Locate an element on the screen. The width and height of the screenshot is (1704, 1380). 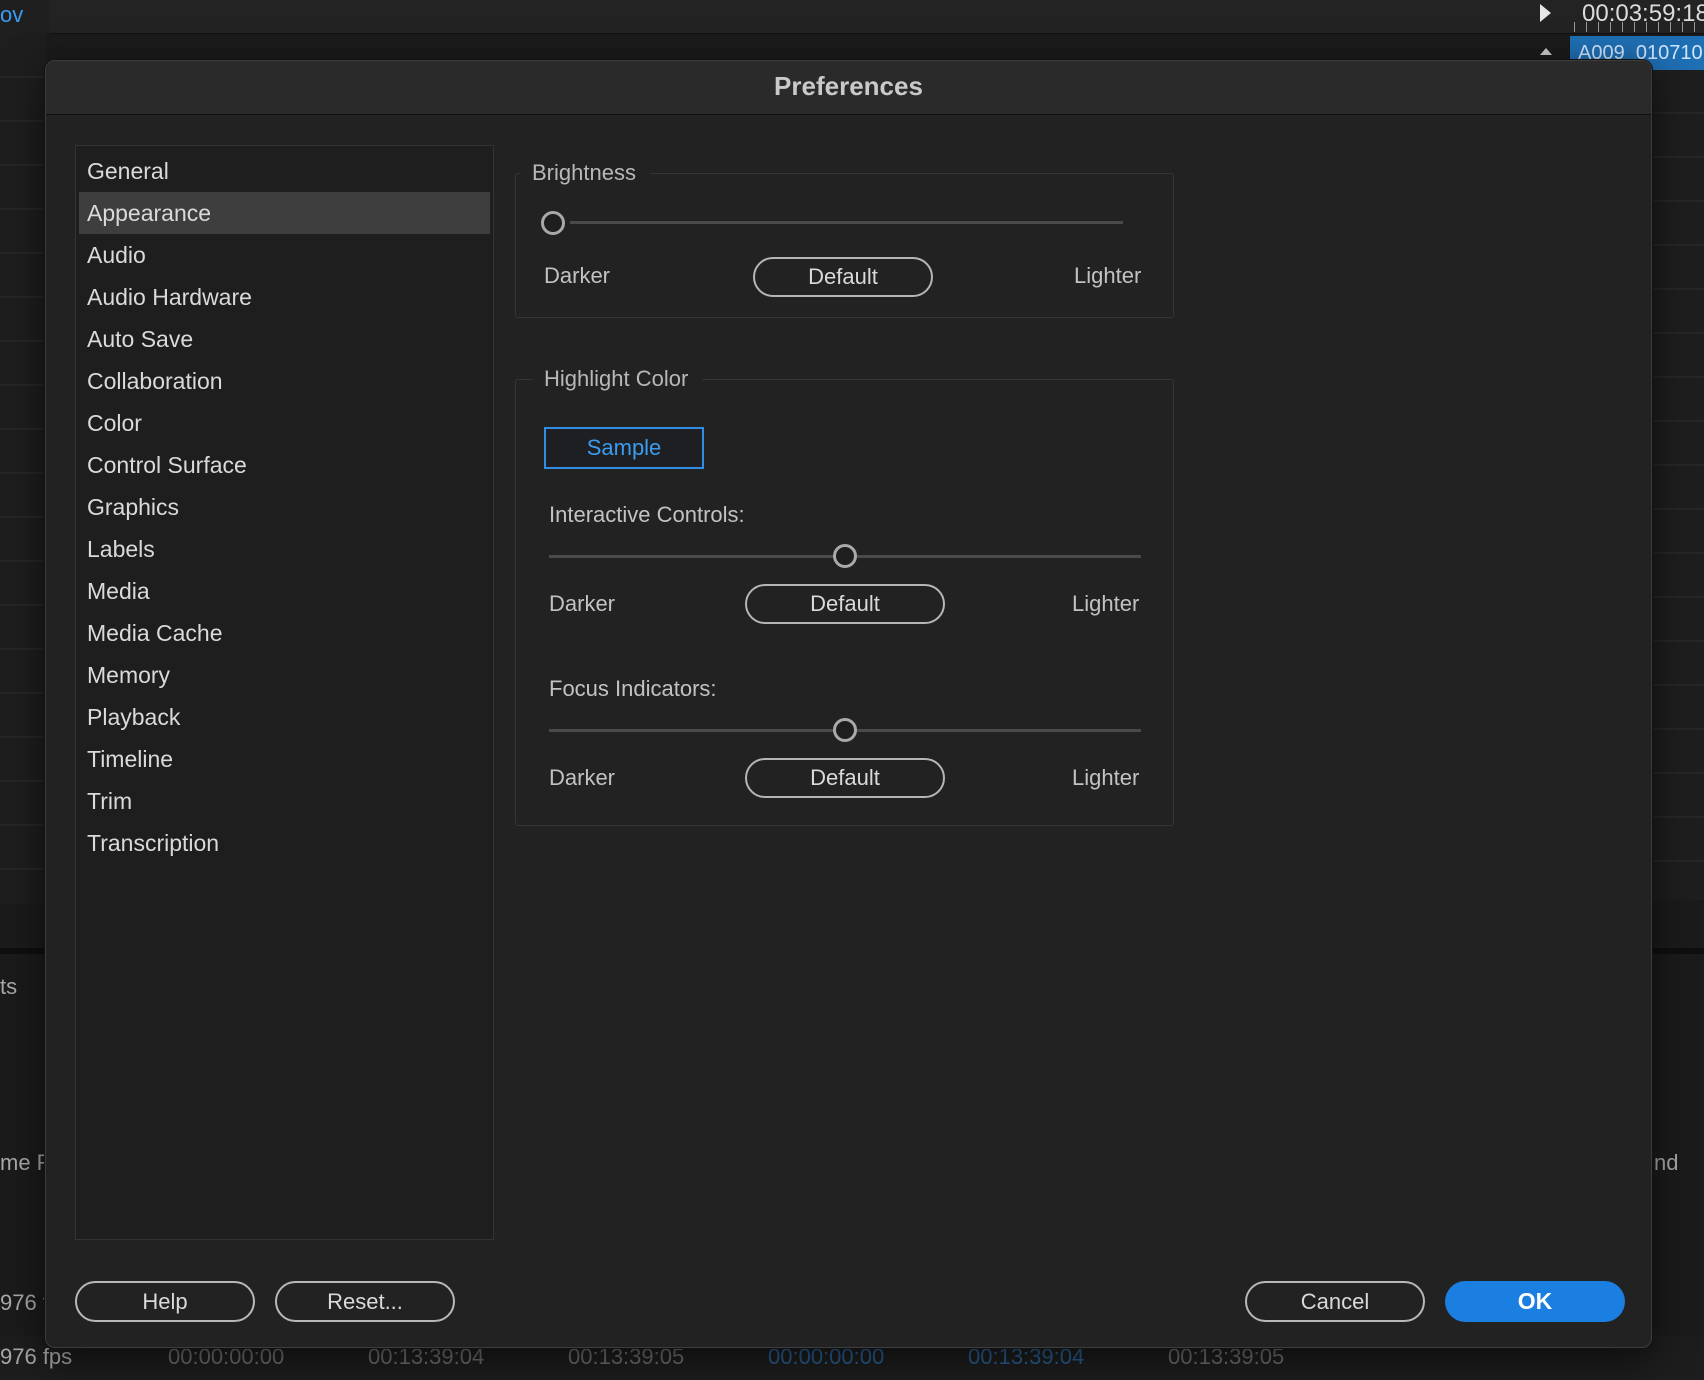
focus-indicators-slider-thumb is located at coordinates (845, 730).